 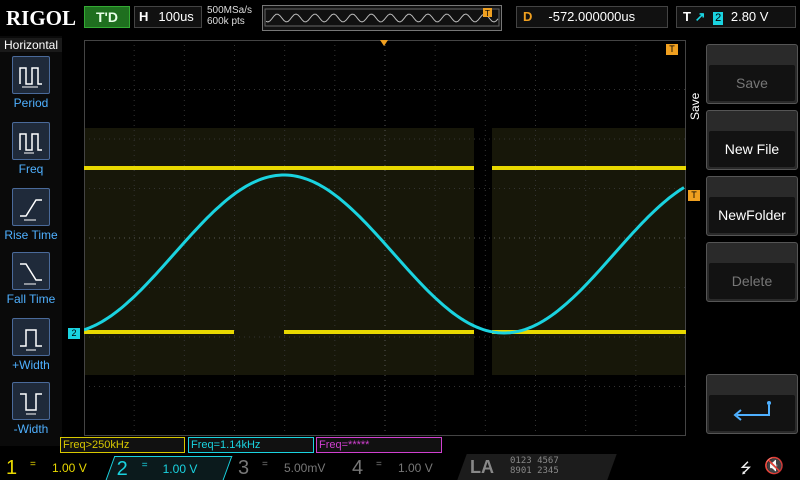 I want to click on measure-negative-width-label: -Width, so click(x=31, y=429).